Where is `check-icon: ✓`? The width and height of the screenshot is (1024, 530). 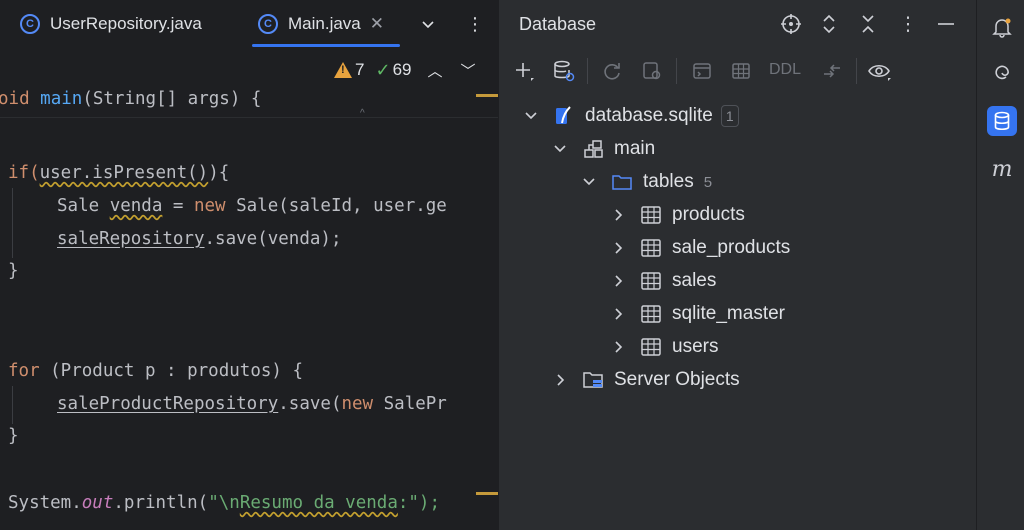 check-icon: ✓ is located at coordinates (383, 69).